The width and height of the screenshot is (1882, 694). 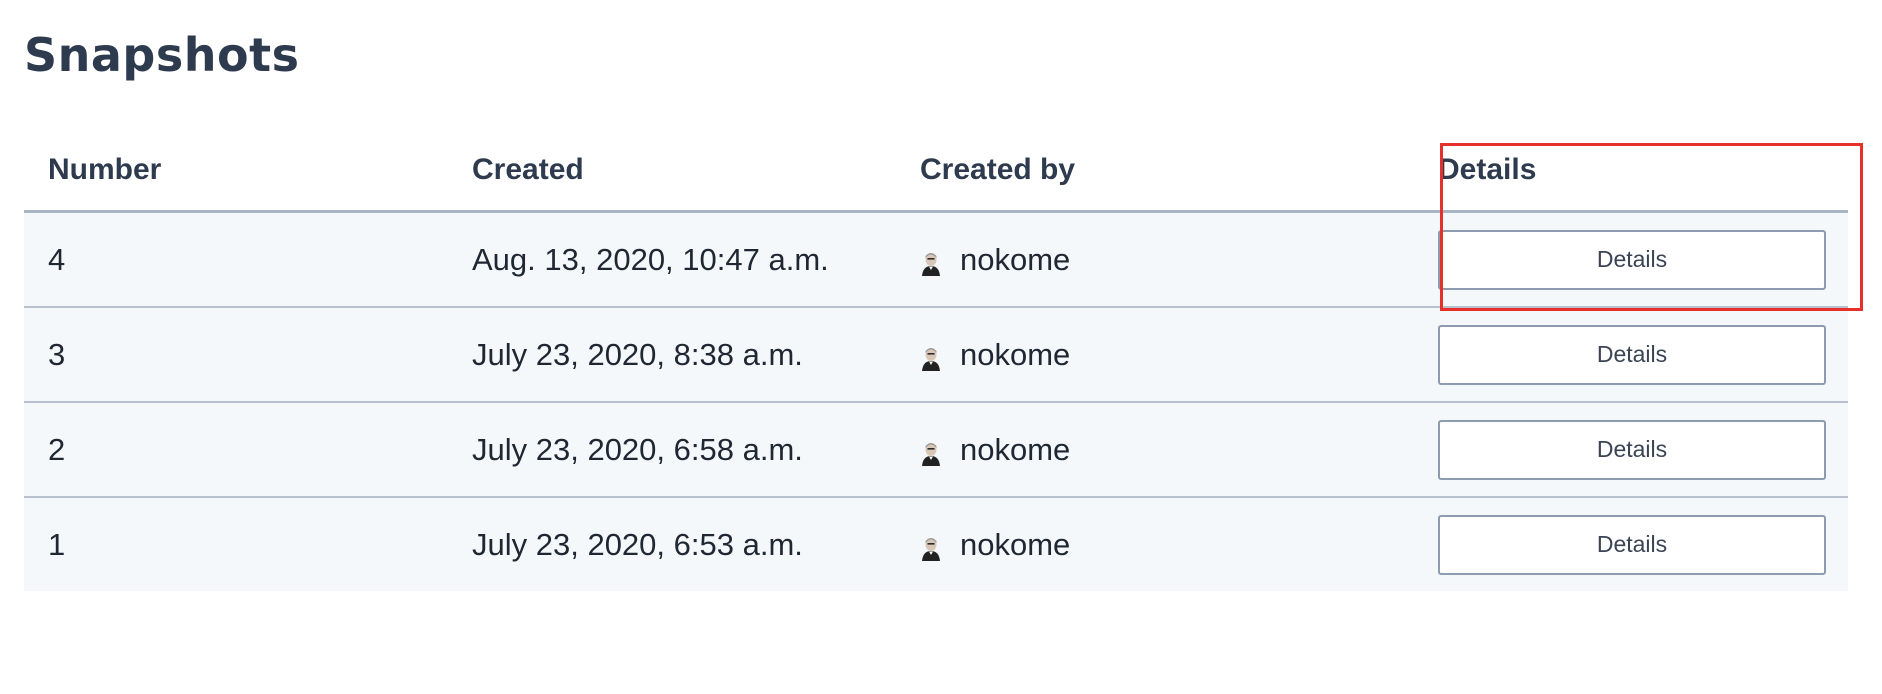 I want to click on snapshot-number: 2, so click(x=248, y=450).